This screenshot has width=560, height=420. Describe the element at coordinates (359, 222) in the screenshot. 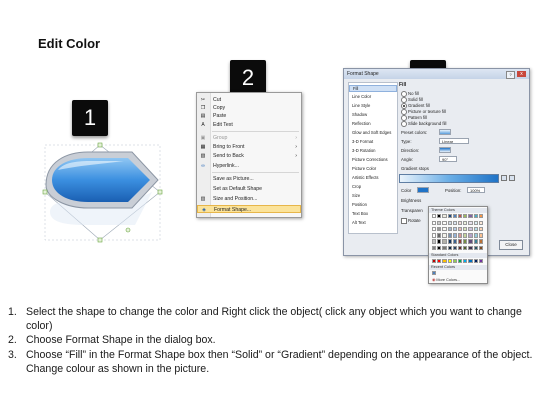

I see `nav-item-alt-text: Alt Text` at that location.